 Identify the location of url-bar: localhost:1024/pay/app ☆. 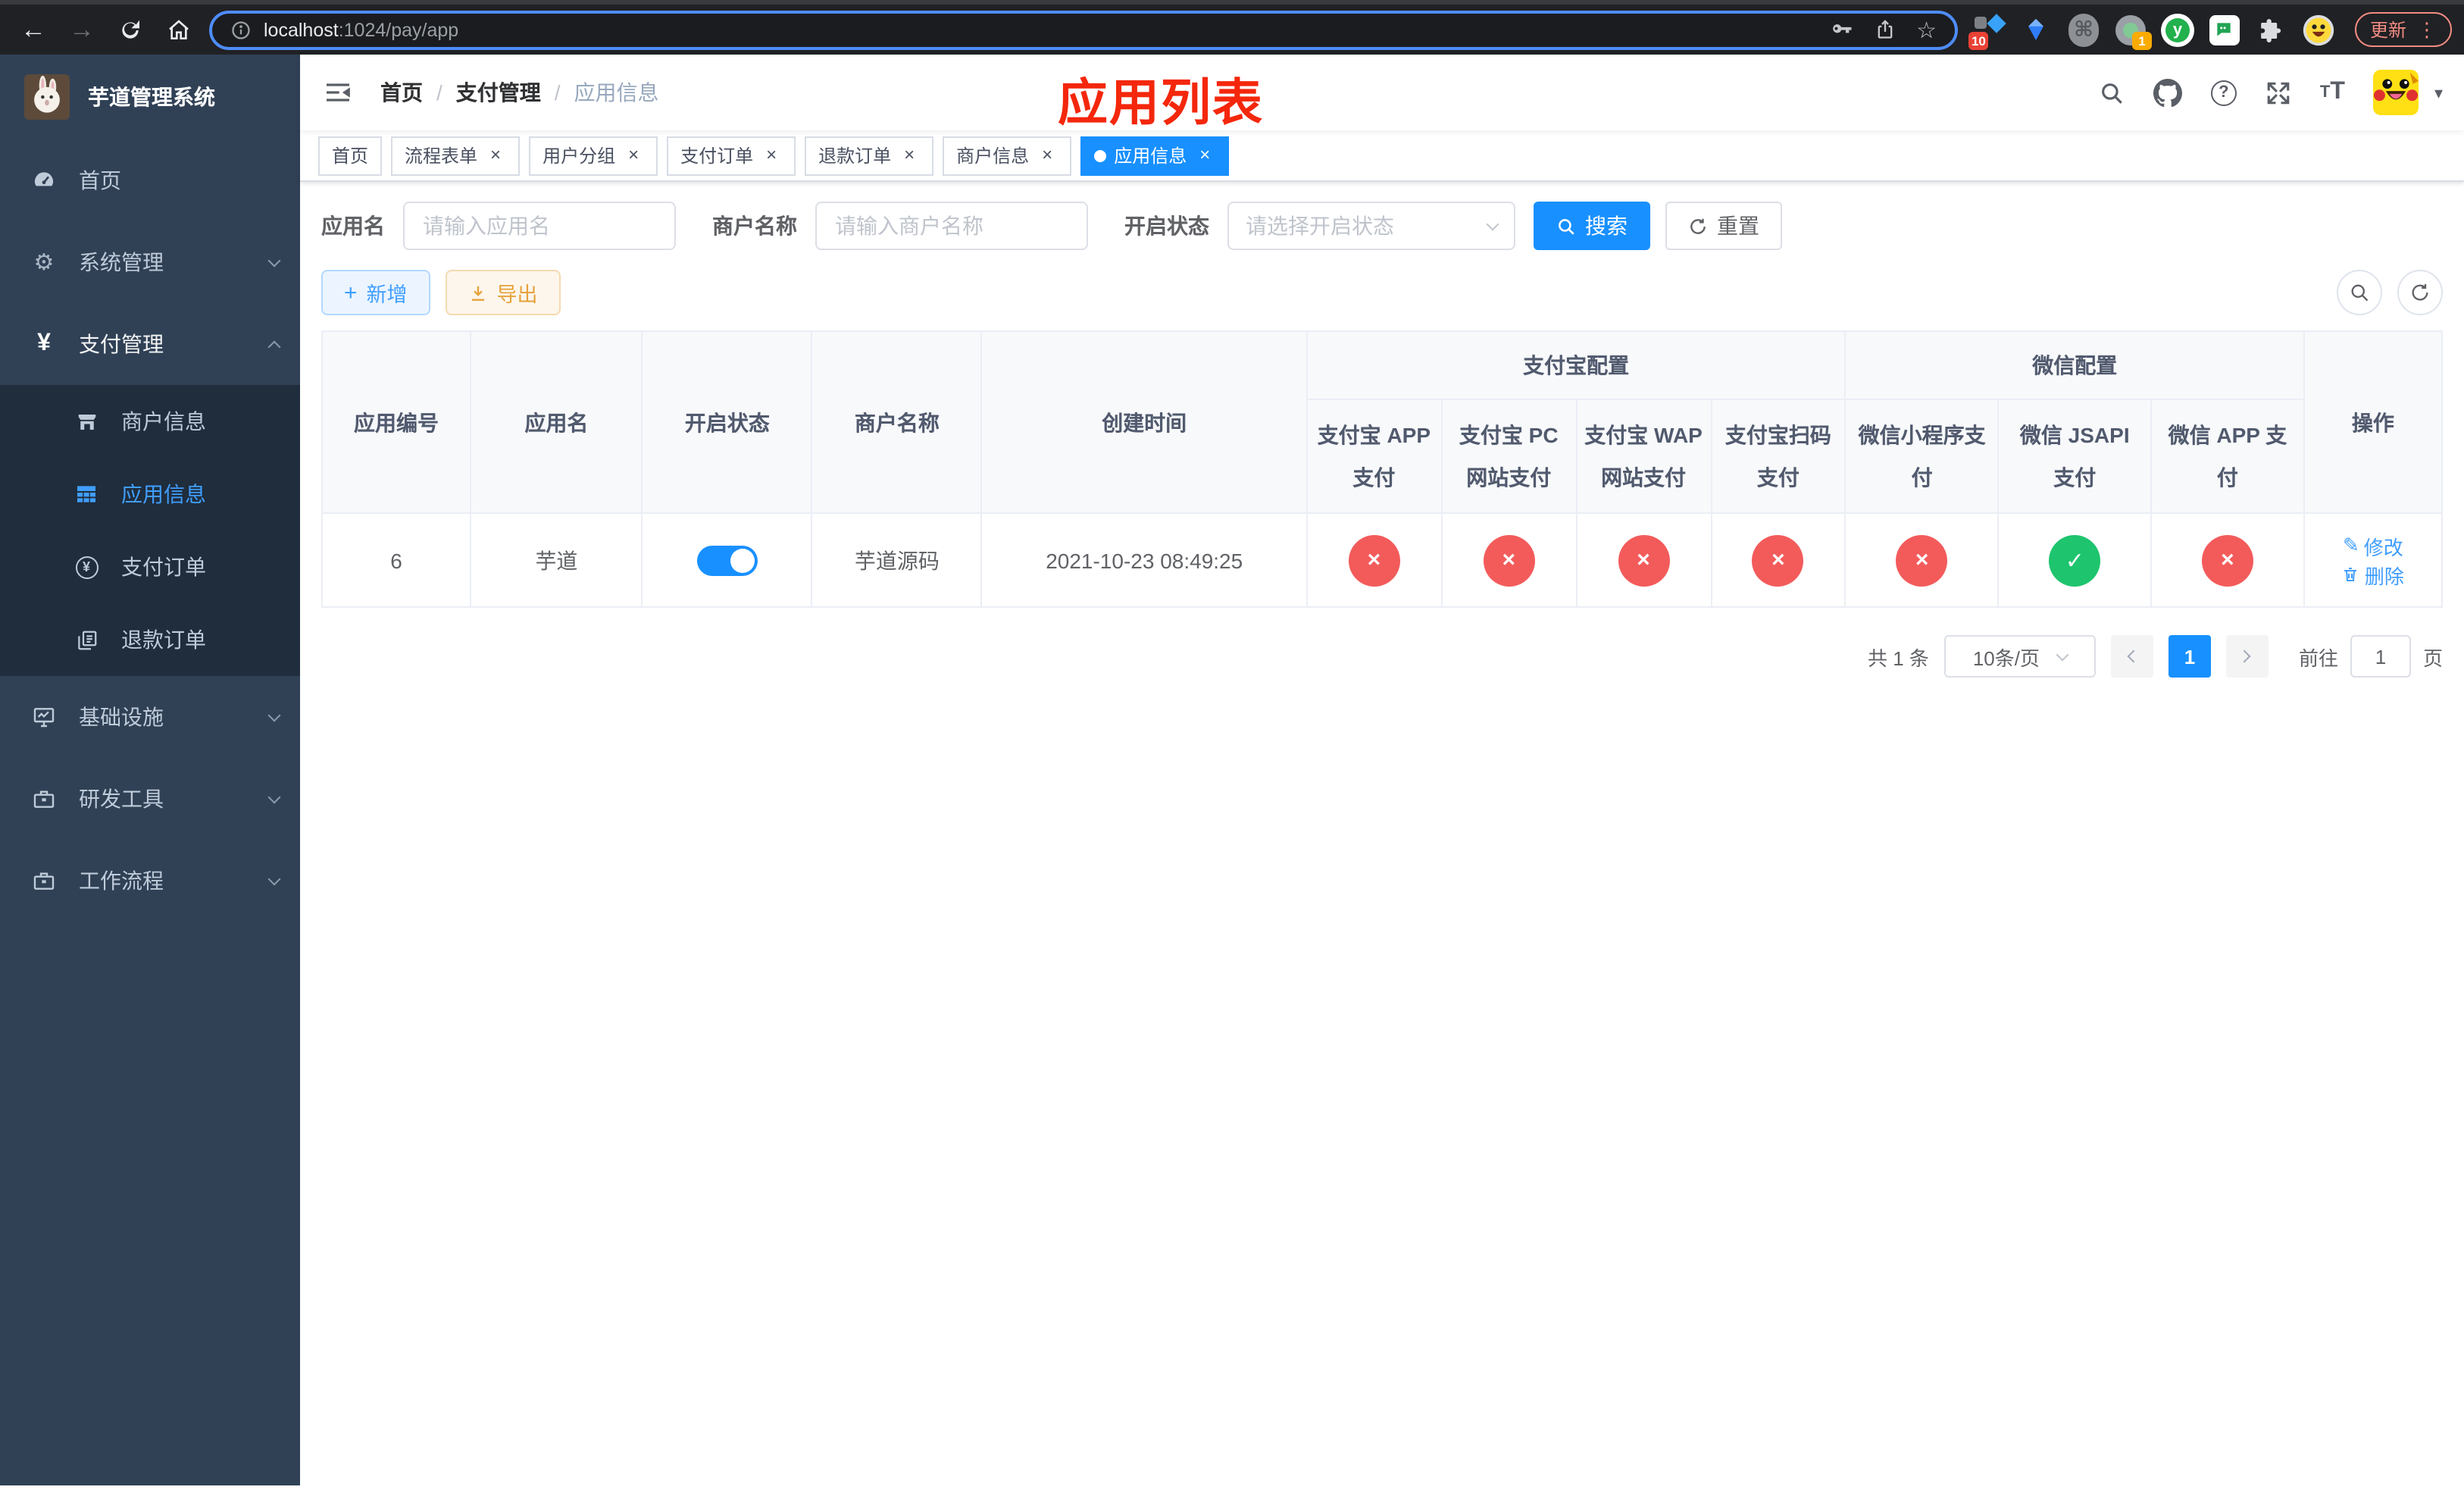
(1083, 29).